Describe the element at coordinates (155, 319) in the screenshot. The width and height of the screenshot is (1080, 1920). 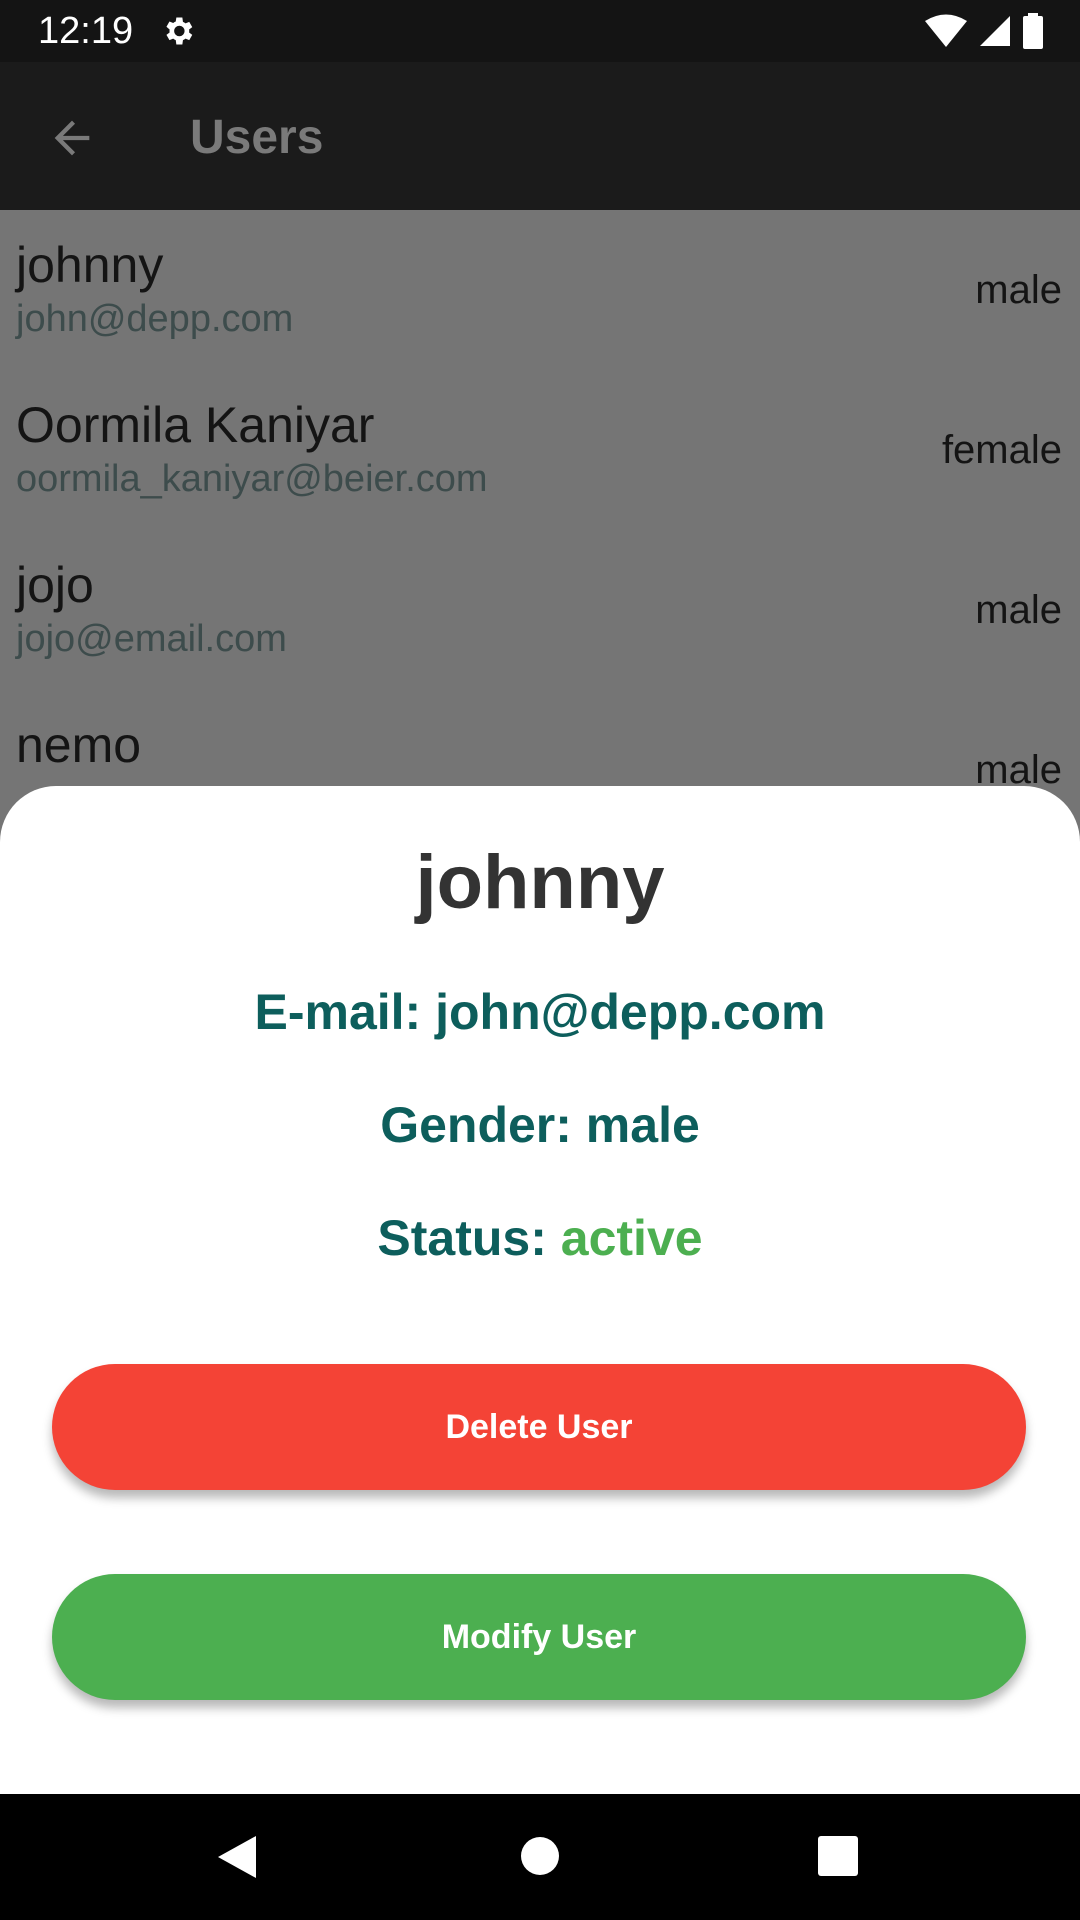
I see `user-email: john@depp.com` at that location.